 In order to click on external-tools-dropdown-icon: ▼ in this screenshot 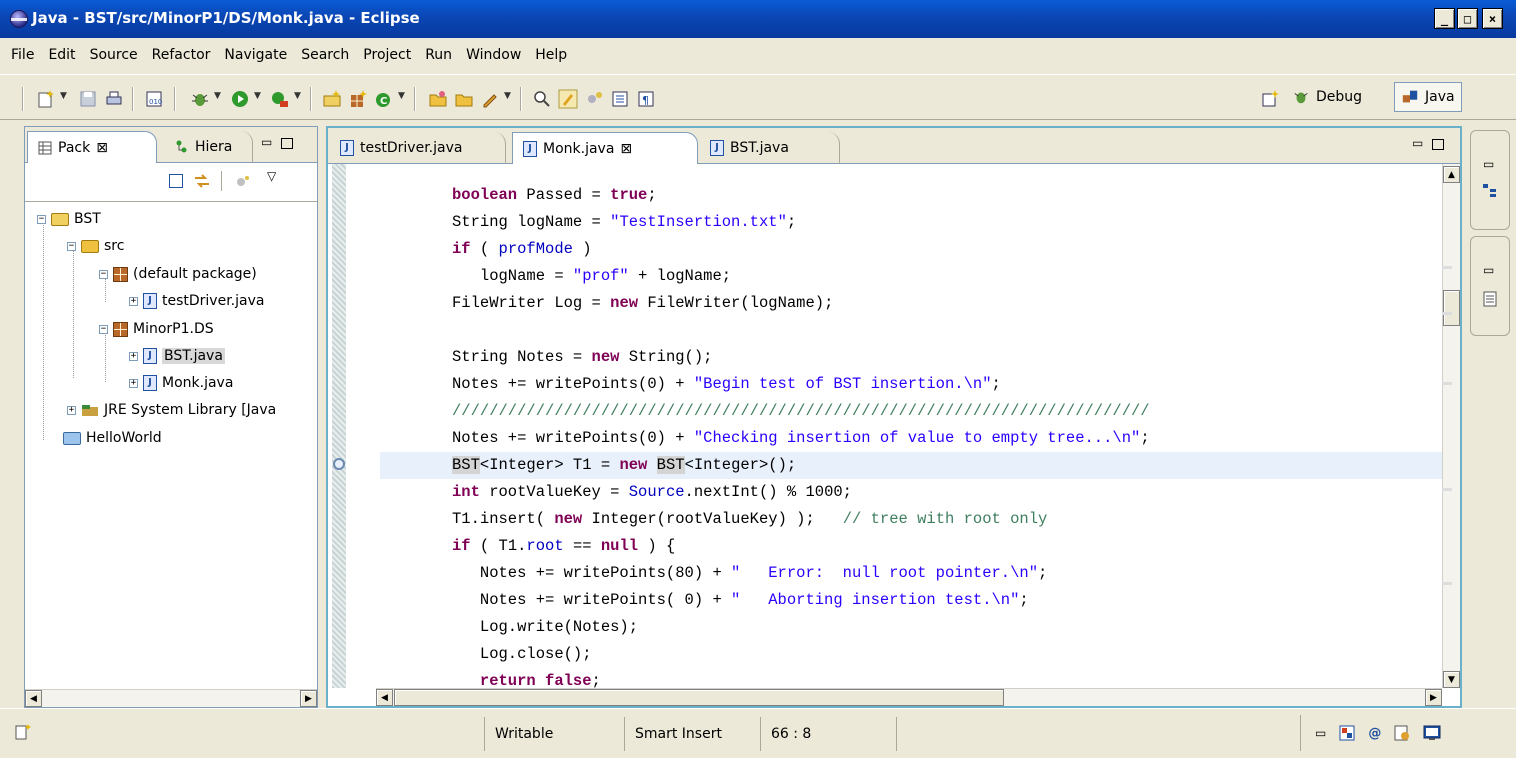, I will do `click(297, 96)`.